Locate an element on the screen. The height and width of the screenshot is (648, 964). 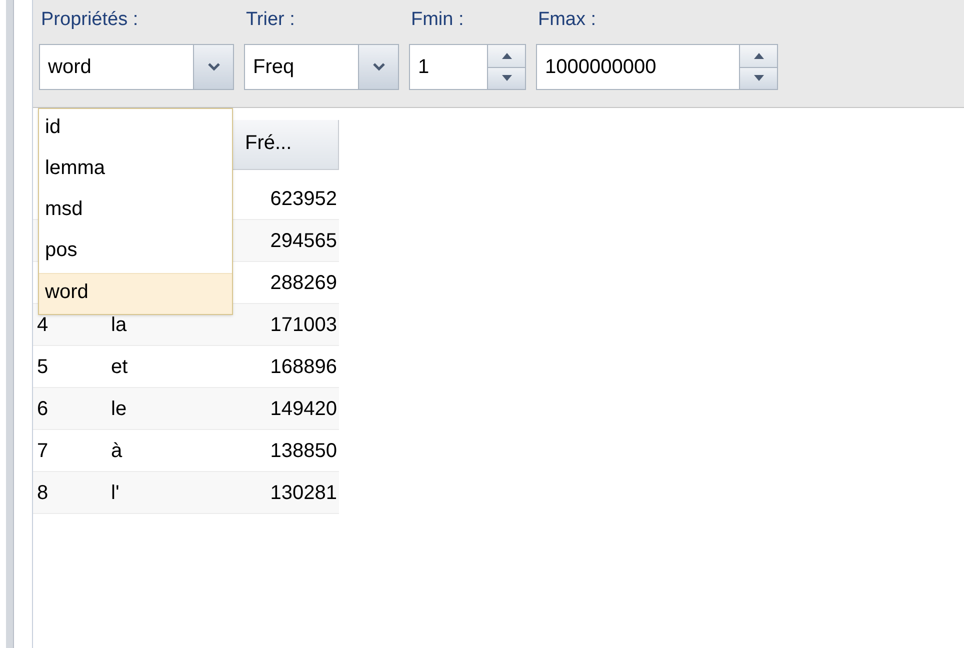
table-cell-text: 294565 is located at coordinates (303, 241).